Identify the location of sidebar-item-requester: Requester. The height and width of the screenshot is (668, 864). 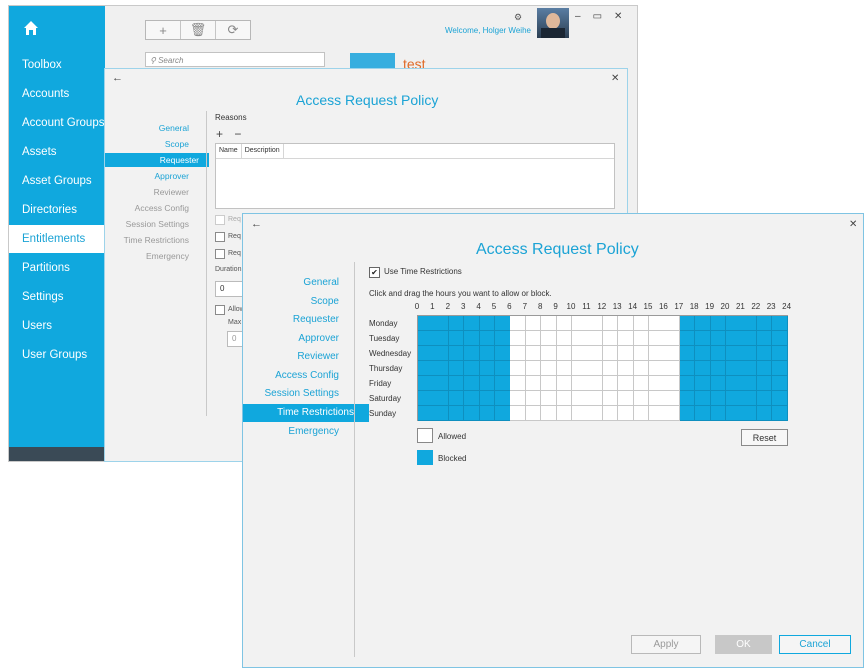
(291, 320).